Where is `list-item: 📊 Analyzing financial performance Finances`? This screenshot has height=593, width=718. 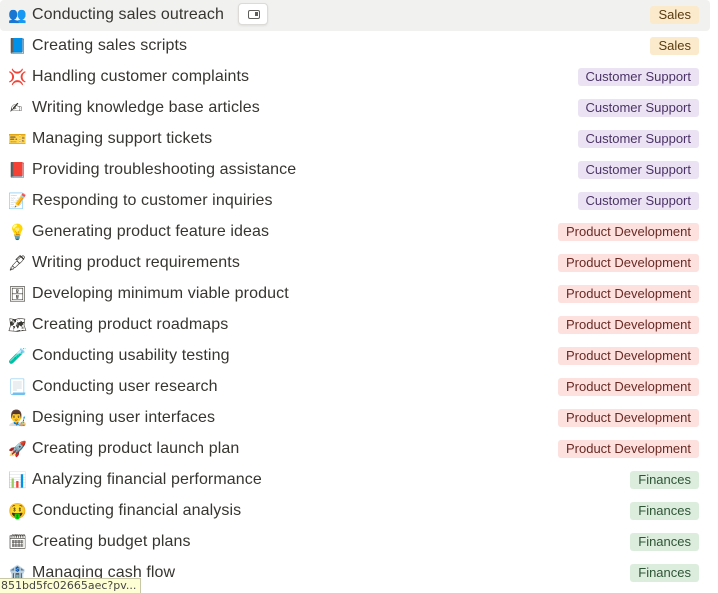
list-item: 📊 Analyzing financial performance Finances is located at coordinates (355, 480).